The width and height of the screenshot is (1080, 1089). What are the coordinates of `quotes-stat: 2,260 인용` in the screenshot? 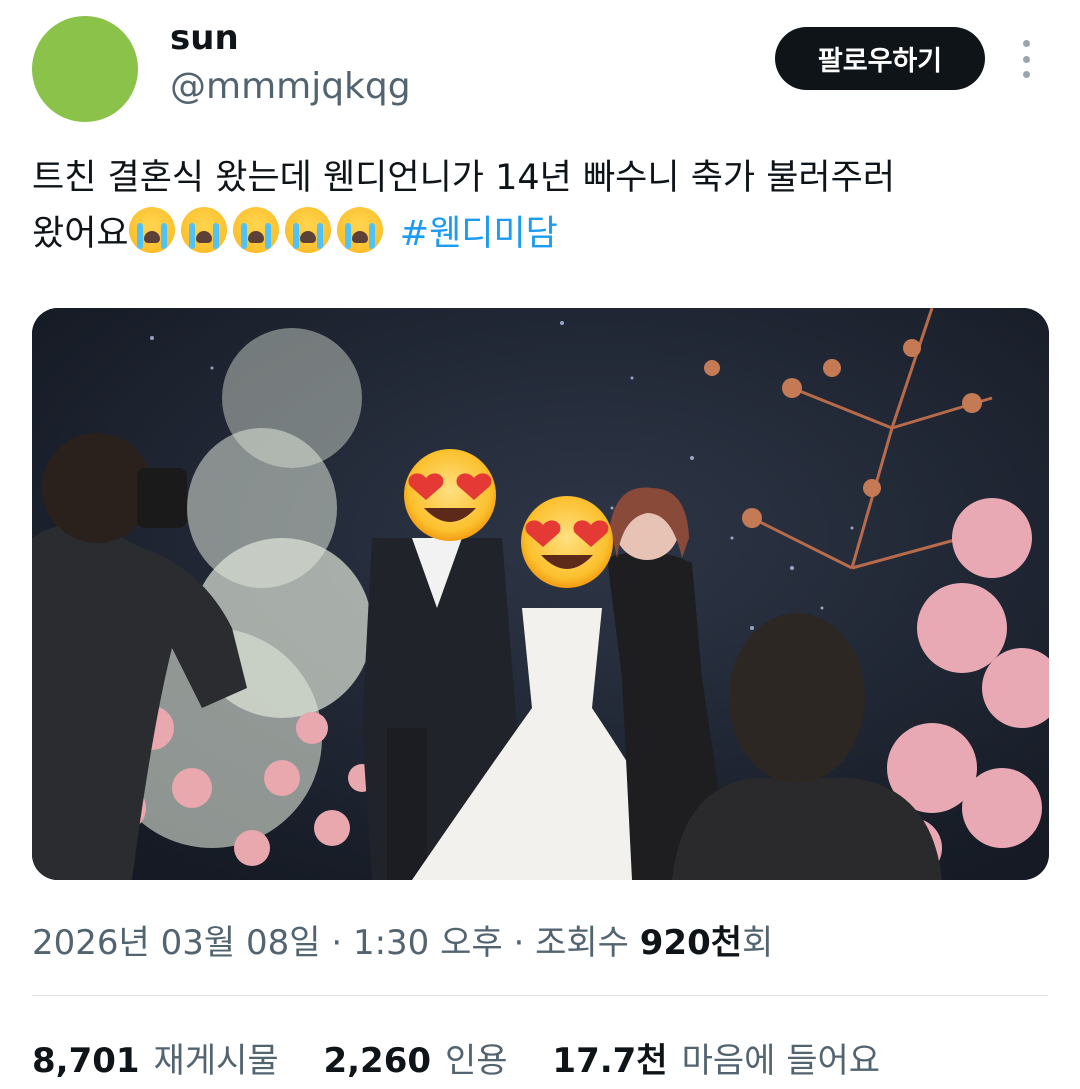 It's located at (415, 1061).